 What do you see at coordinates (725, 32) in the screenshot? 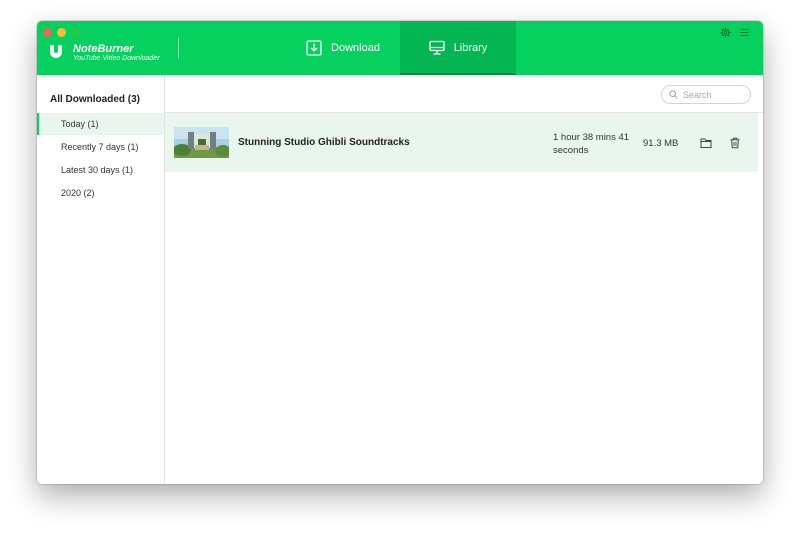
I see `gear-icon` at bounding box center [725, 32].